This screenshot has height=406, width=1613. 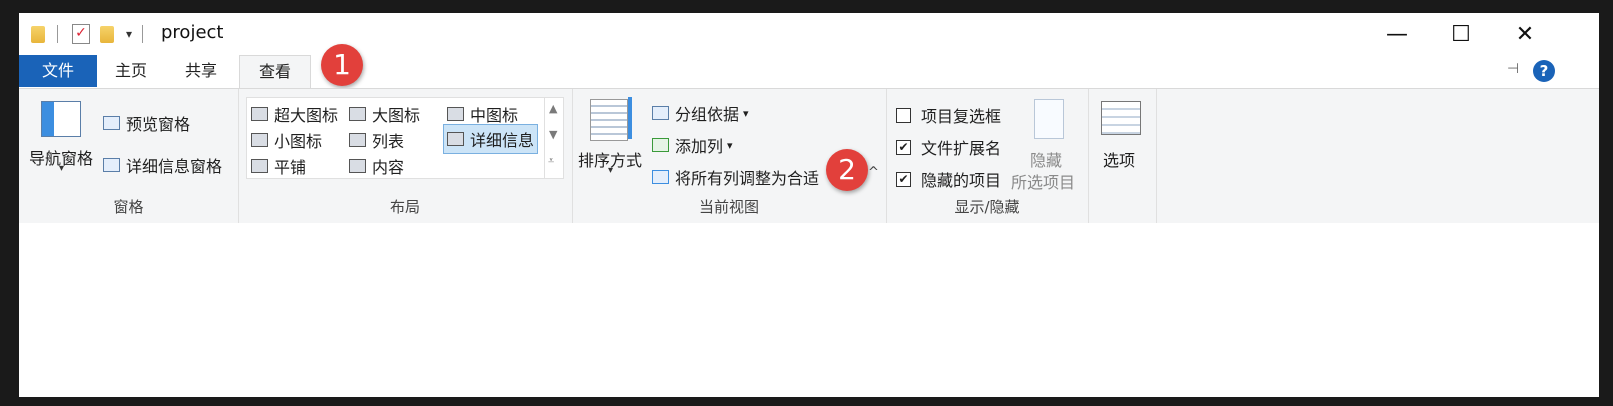 What do you see at coordinates (1525, 34) in the screenshot?
I see `close-button: ✕` at bounding box center [1525, 34].